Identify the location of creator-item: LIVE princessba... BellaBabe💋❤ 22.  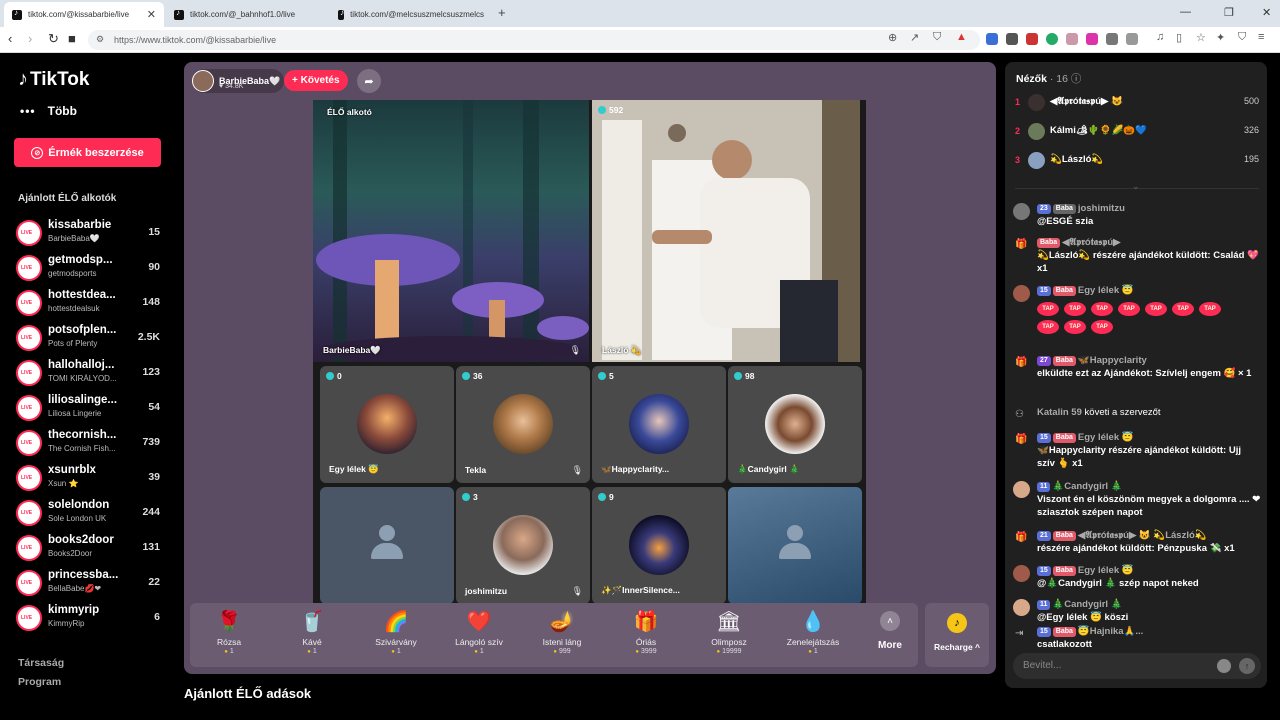
(89, 584).